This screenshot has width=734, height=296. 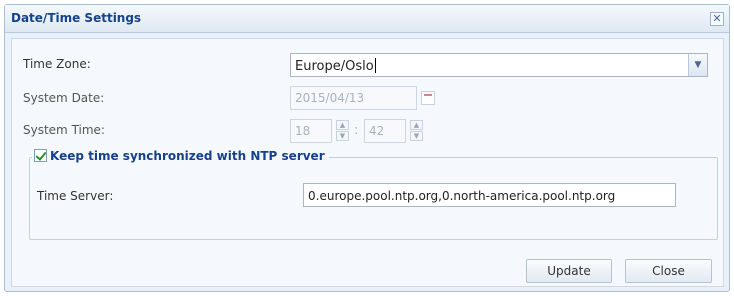 What do you see at coordinates (416, 136) in the screenshot?
I see `minute-down-icon: ▼` at bounding box center [416, 136].